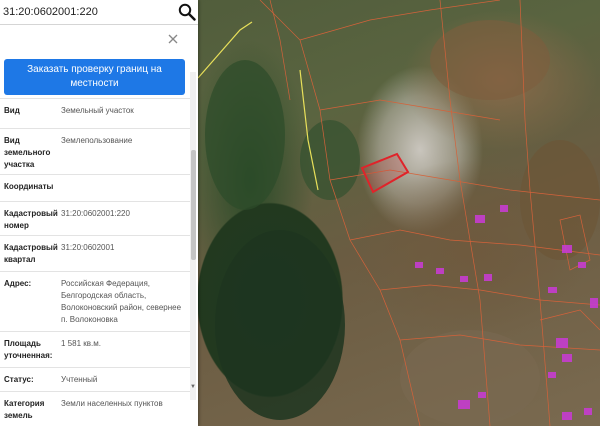  I want to click on property-row: Вид земельного участка Землепользование, so click(95, 151).